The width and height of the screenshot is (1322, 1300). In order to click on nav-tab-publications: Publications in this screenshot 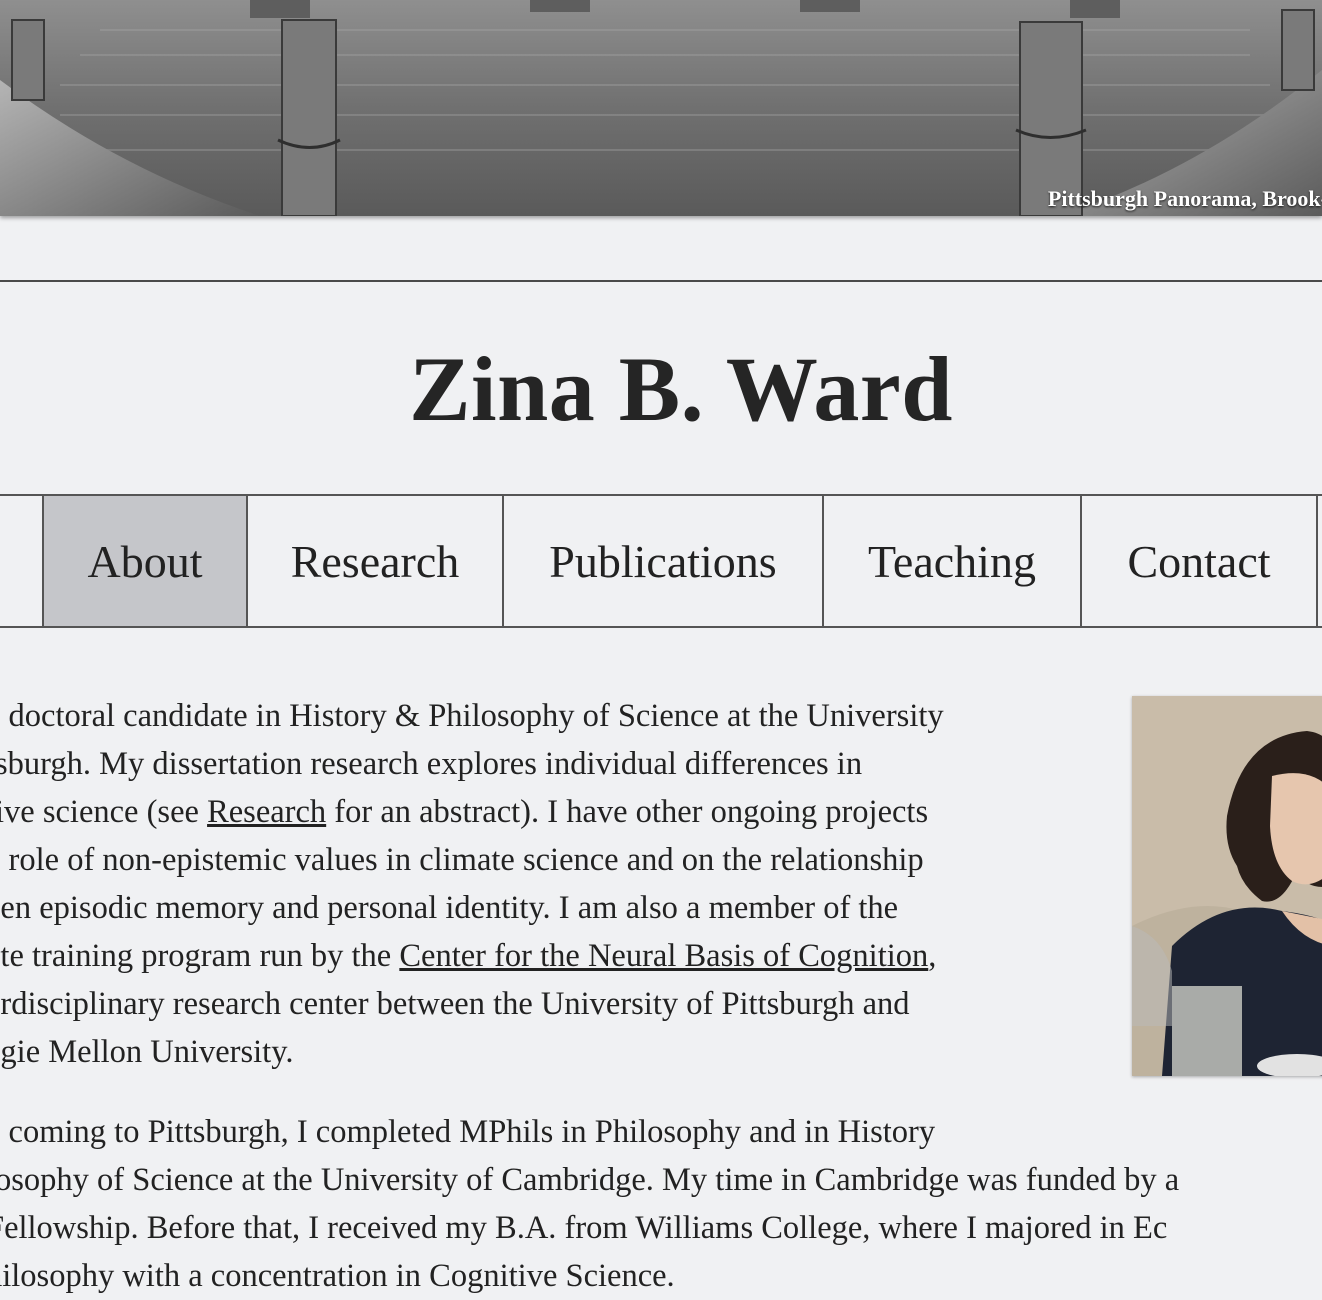, I will do `click(662, 561)`.